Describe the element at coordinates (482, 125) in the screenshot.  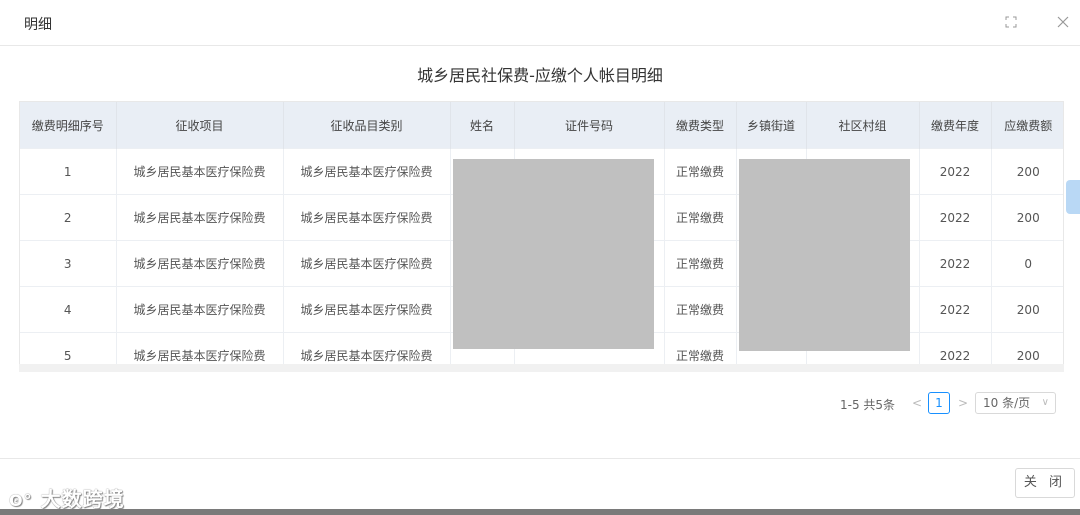
I see `header-name: 姓名` at that location.